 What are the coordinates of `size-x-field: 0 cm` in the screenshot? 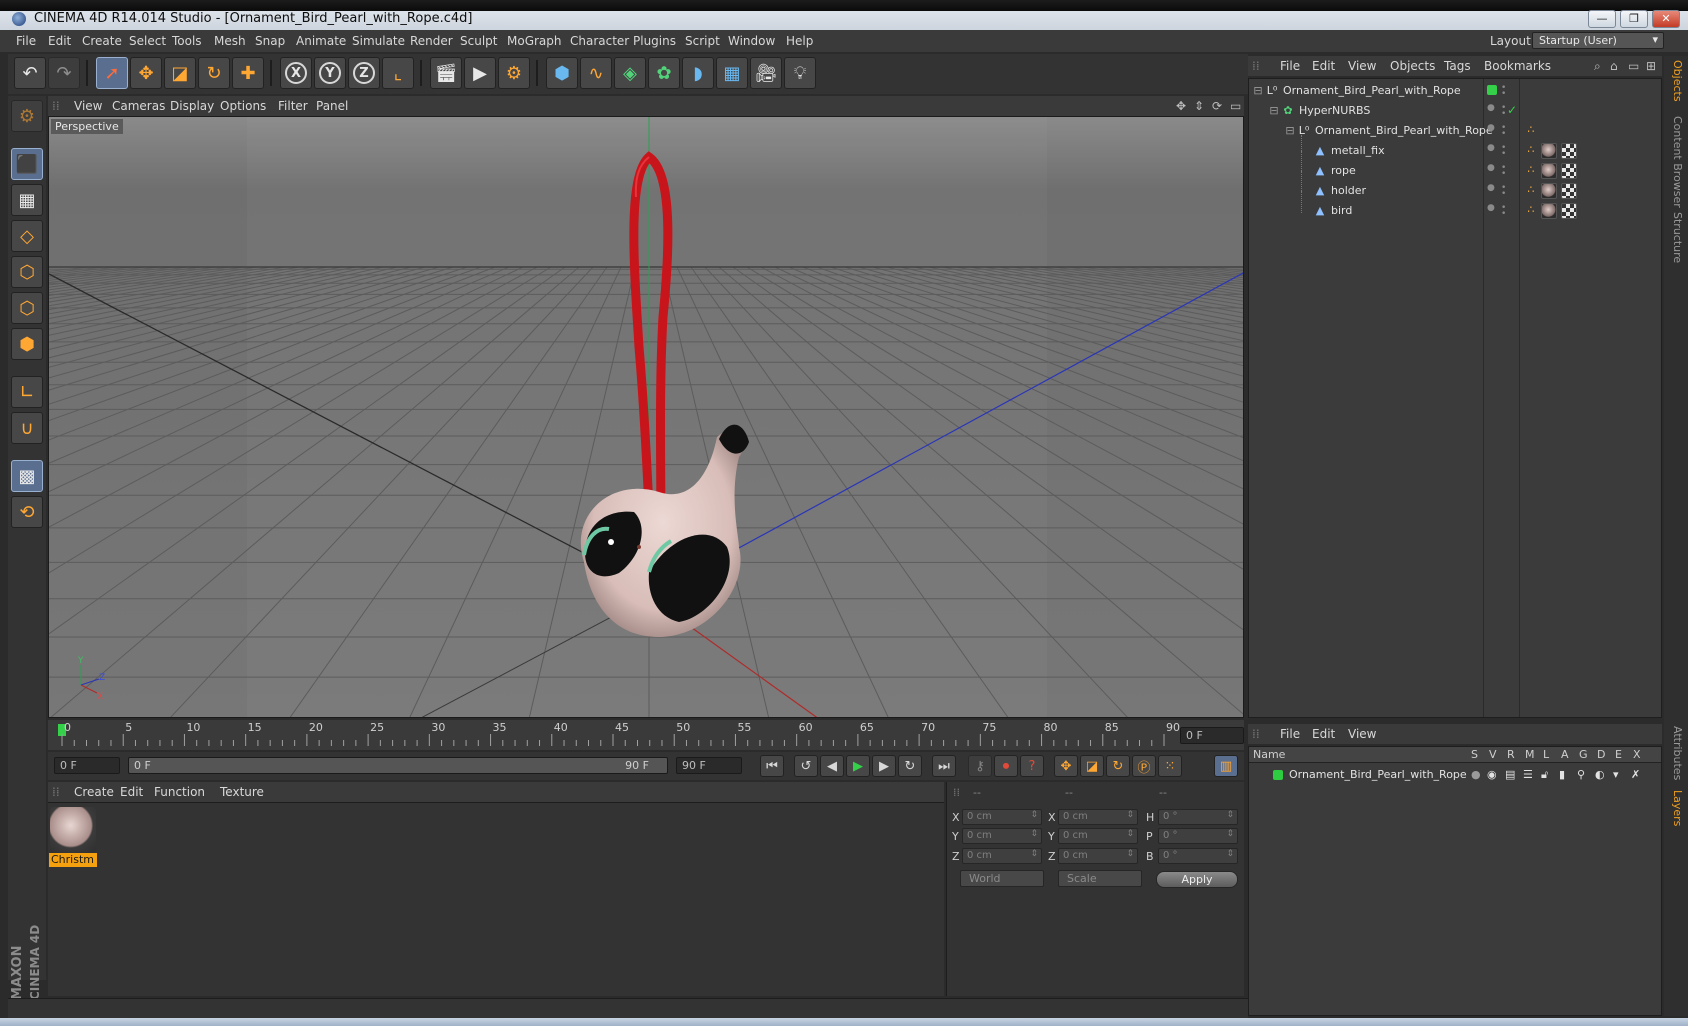 It's located at (1098, 817).